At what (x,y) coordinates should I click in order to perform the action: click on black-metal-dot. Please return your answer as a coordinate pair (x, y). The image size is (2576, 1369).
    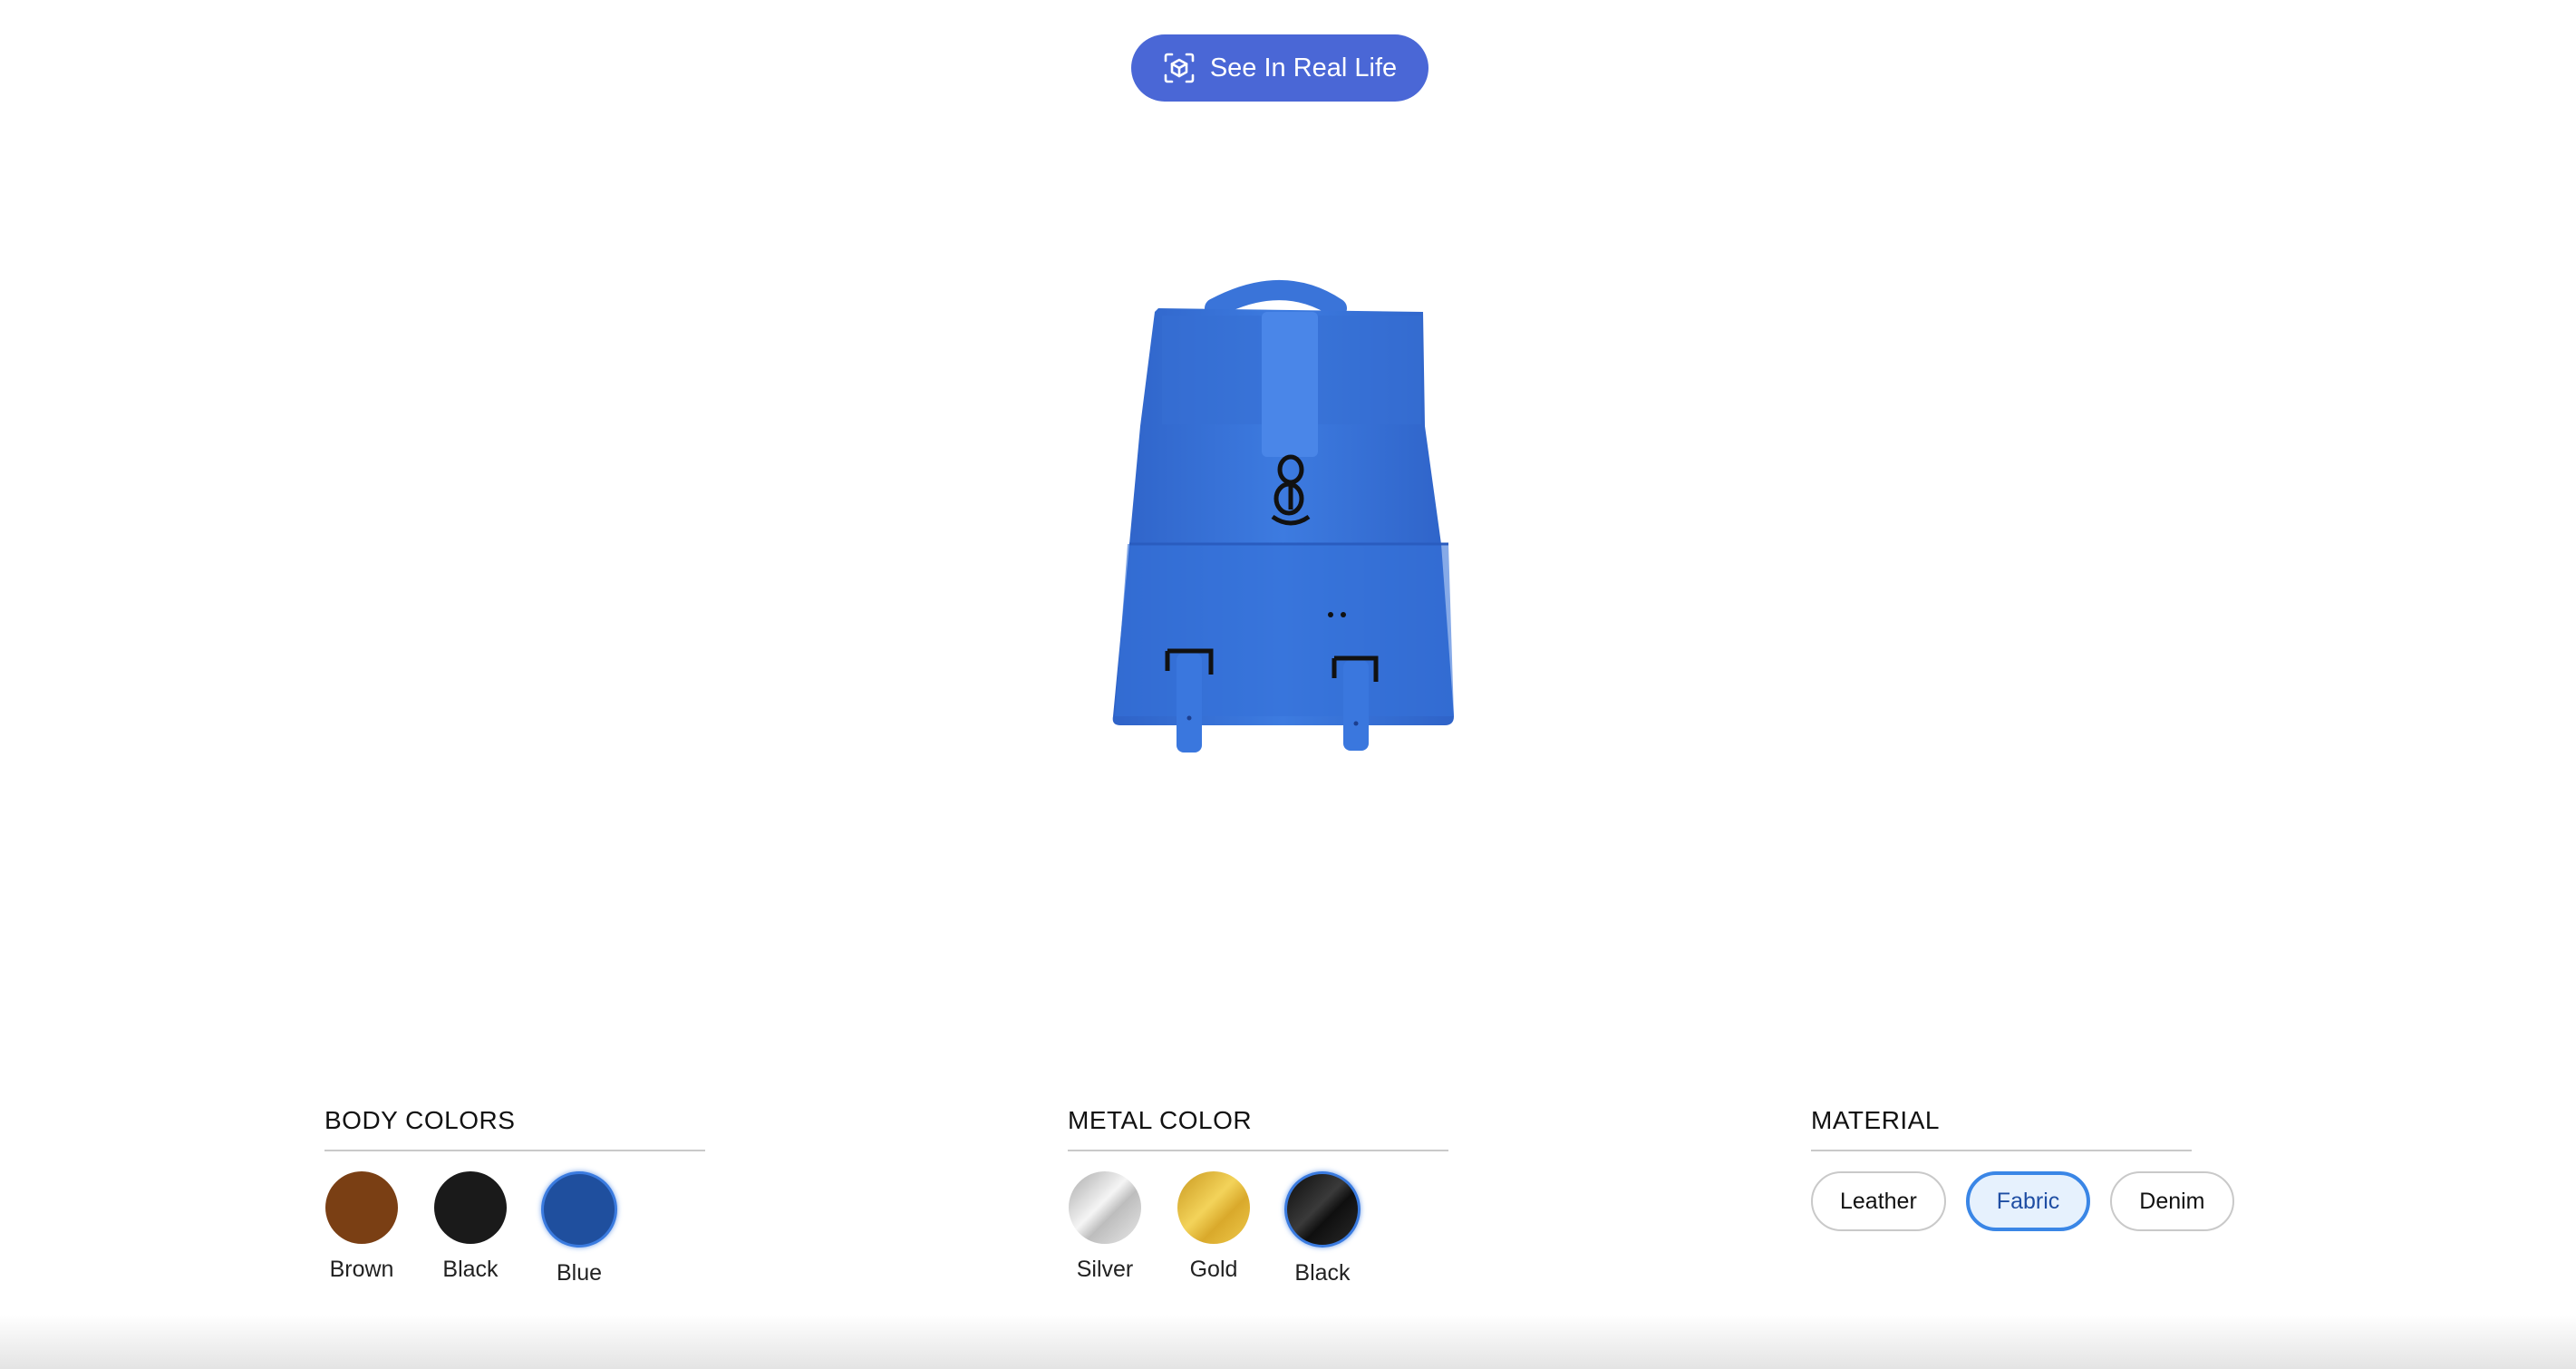
    Looking at the image, I should click on (1322, 1209).